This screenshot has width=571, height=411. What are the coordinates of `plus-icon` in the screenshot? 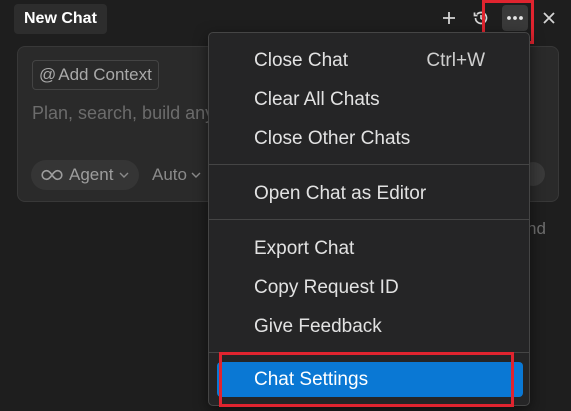 It's located at (449, 18).